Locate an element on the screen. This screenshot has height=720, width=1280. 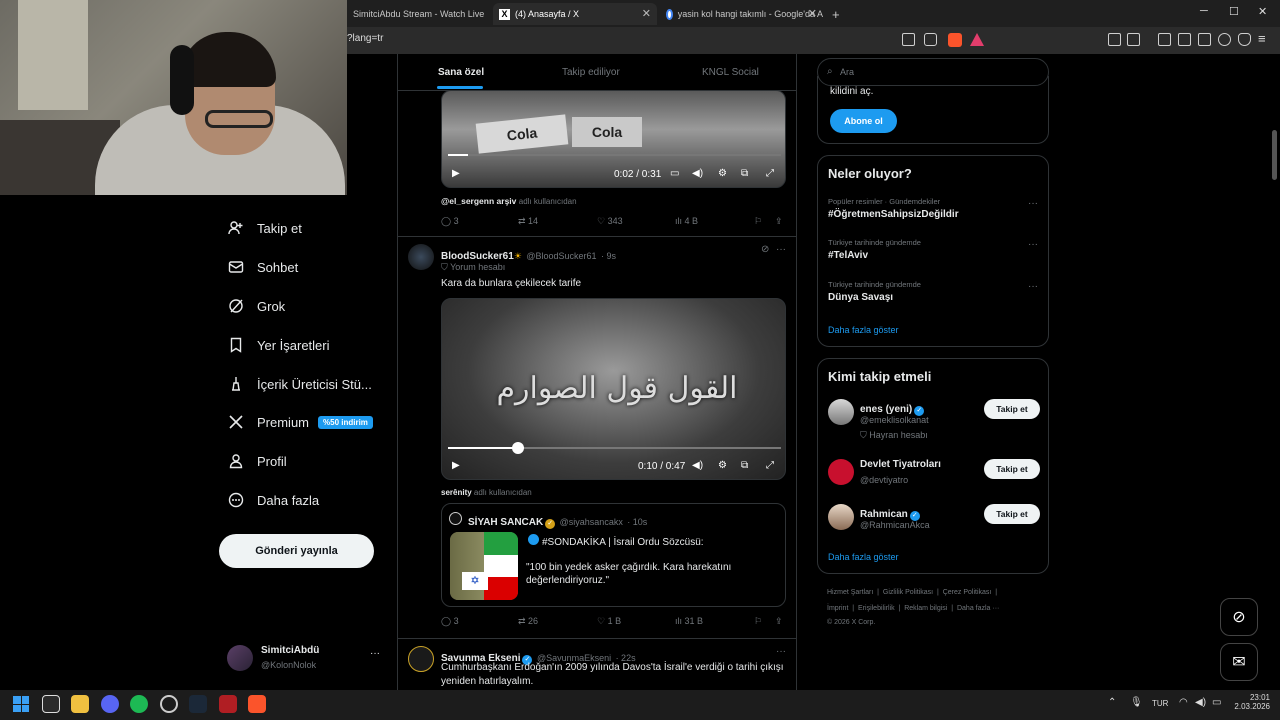
tray-chevron-icon: ⌃ is located at coordinates (1112, 702).